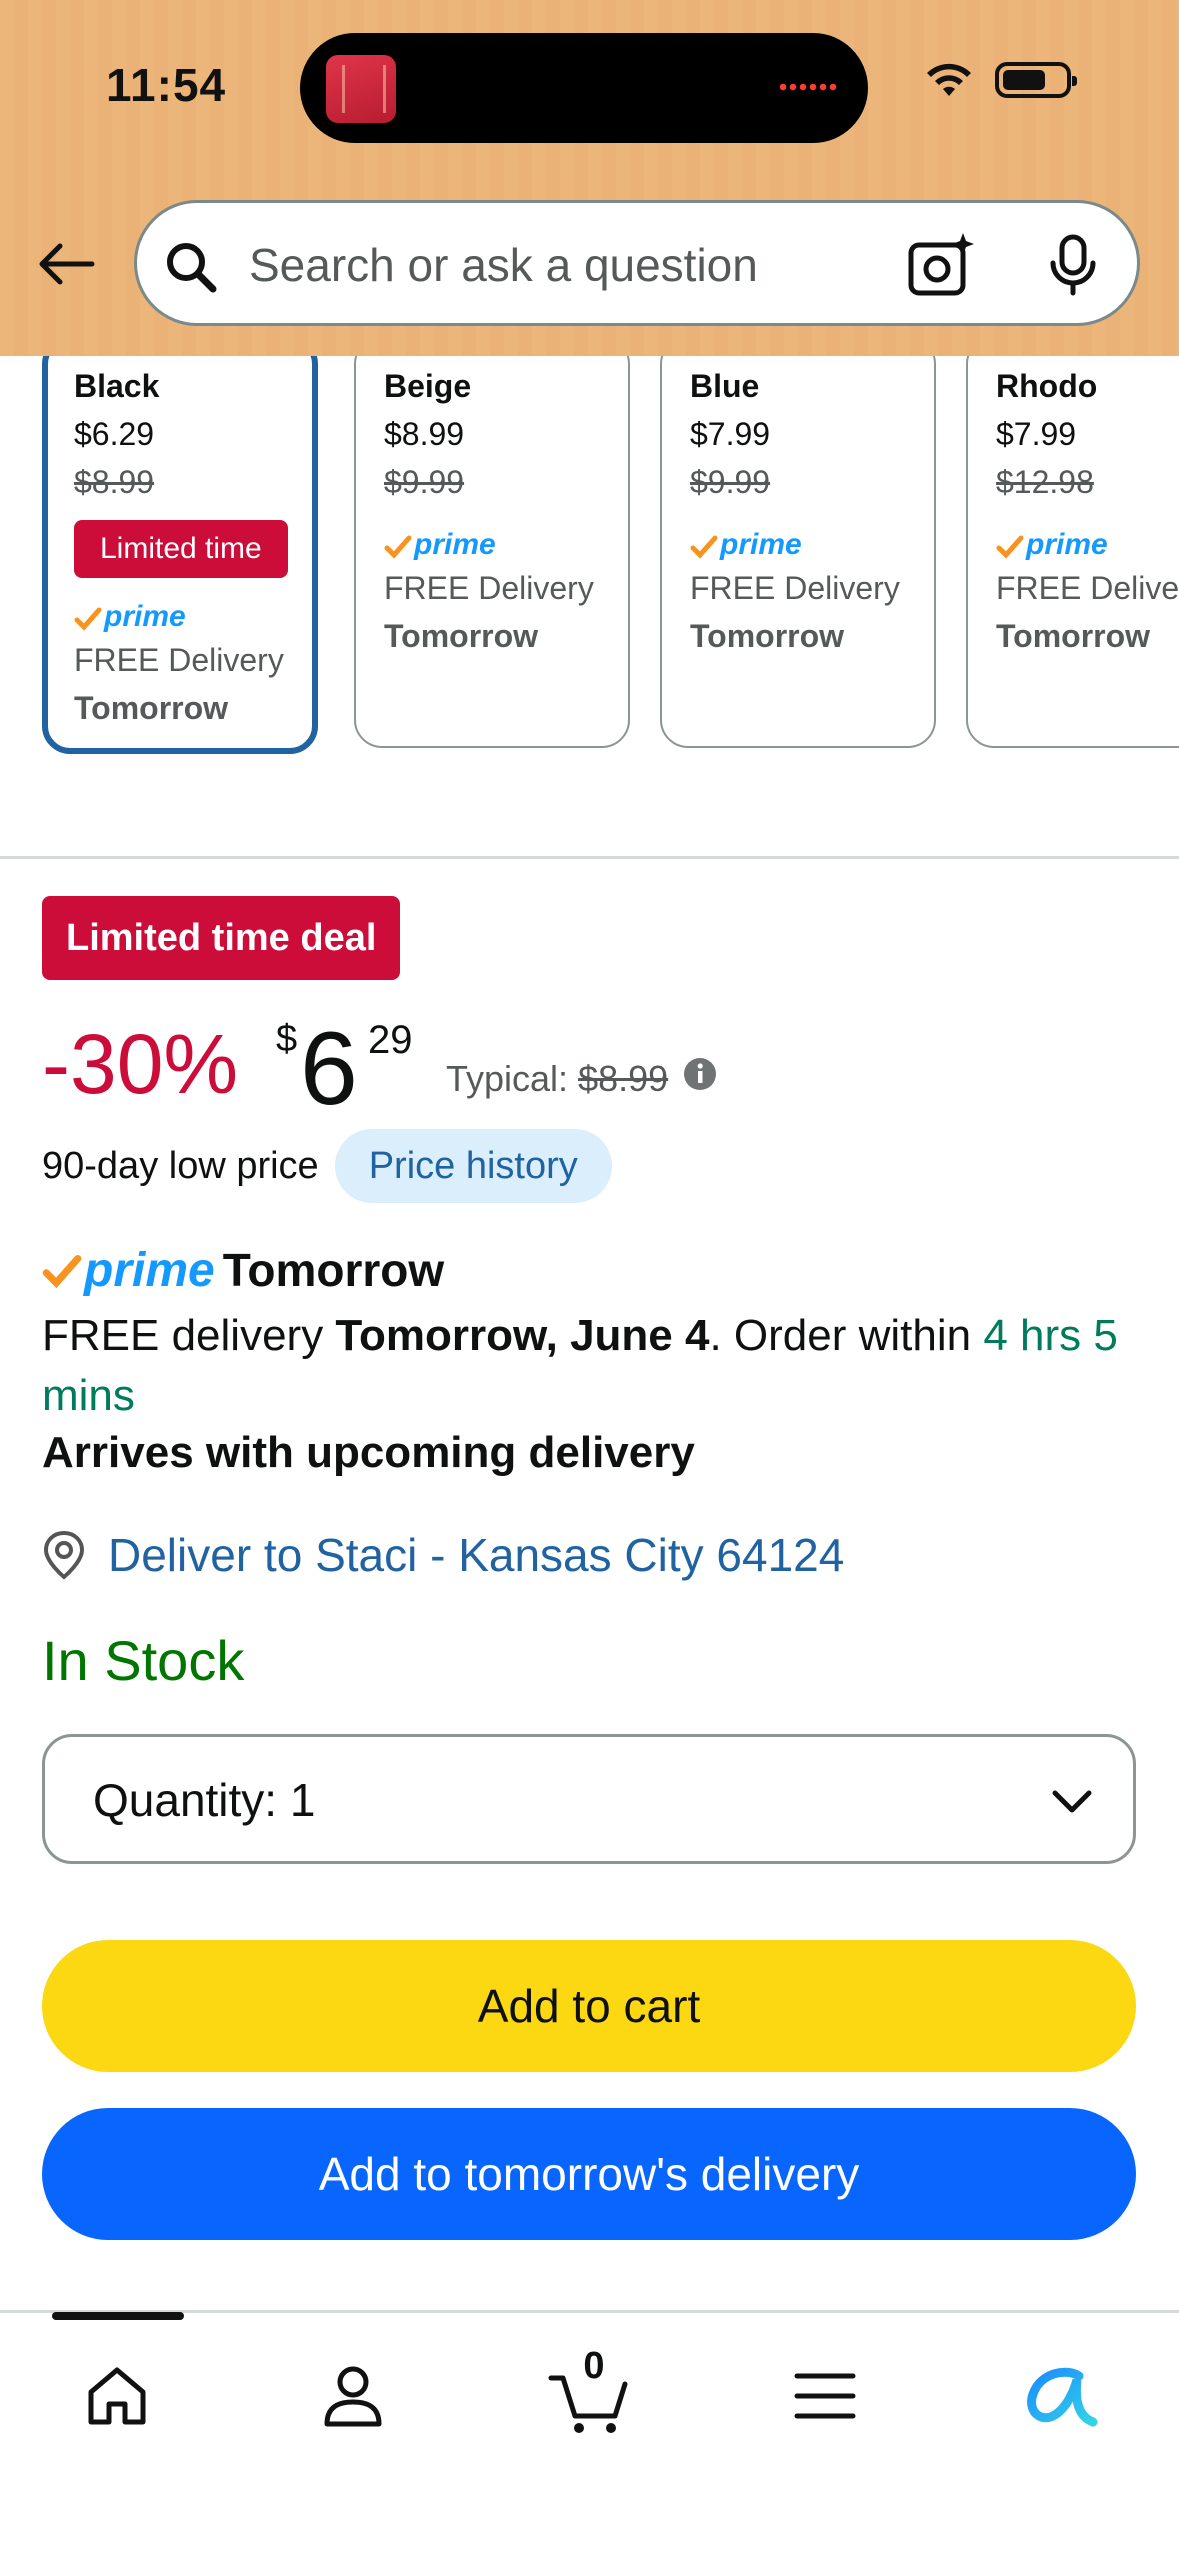 Image resolution: width=1179 pixels, height=2556 pixels. Describe the element at coordinates (117, 386) in the screenshot. I see `variant-name: Black` at that location.